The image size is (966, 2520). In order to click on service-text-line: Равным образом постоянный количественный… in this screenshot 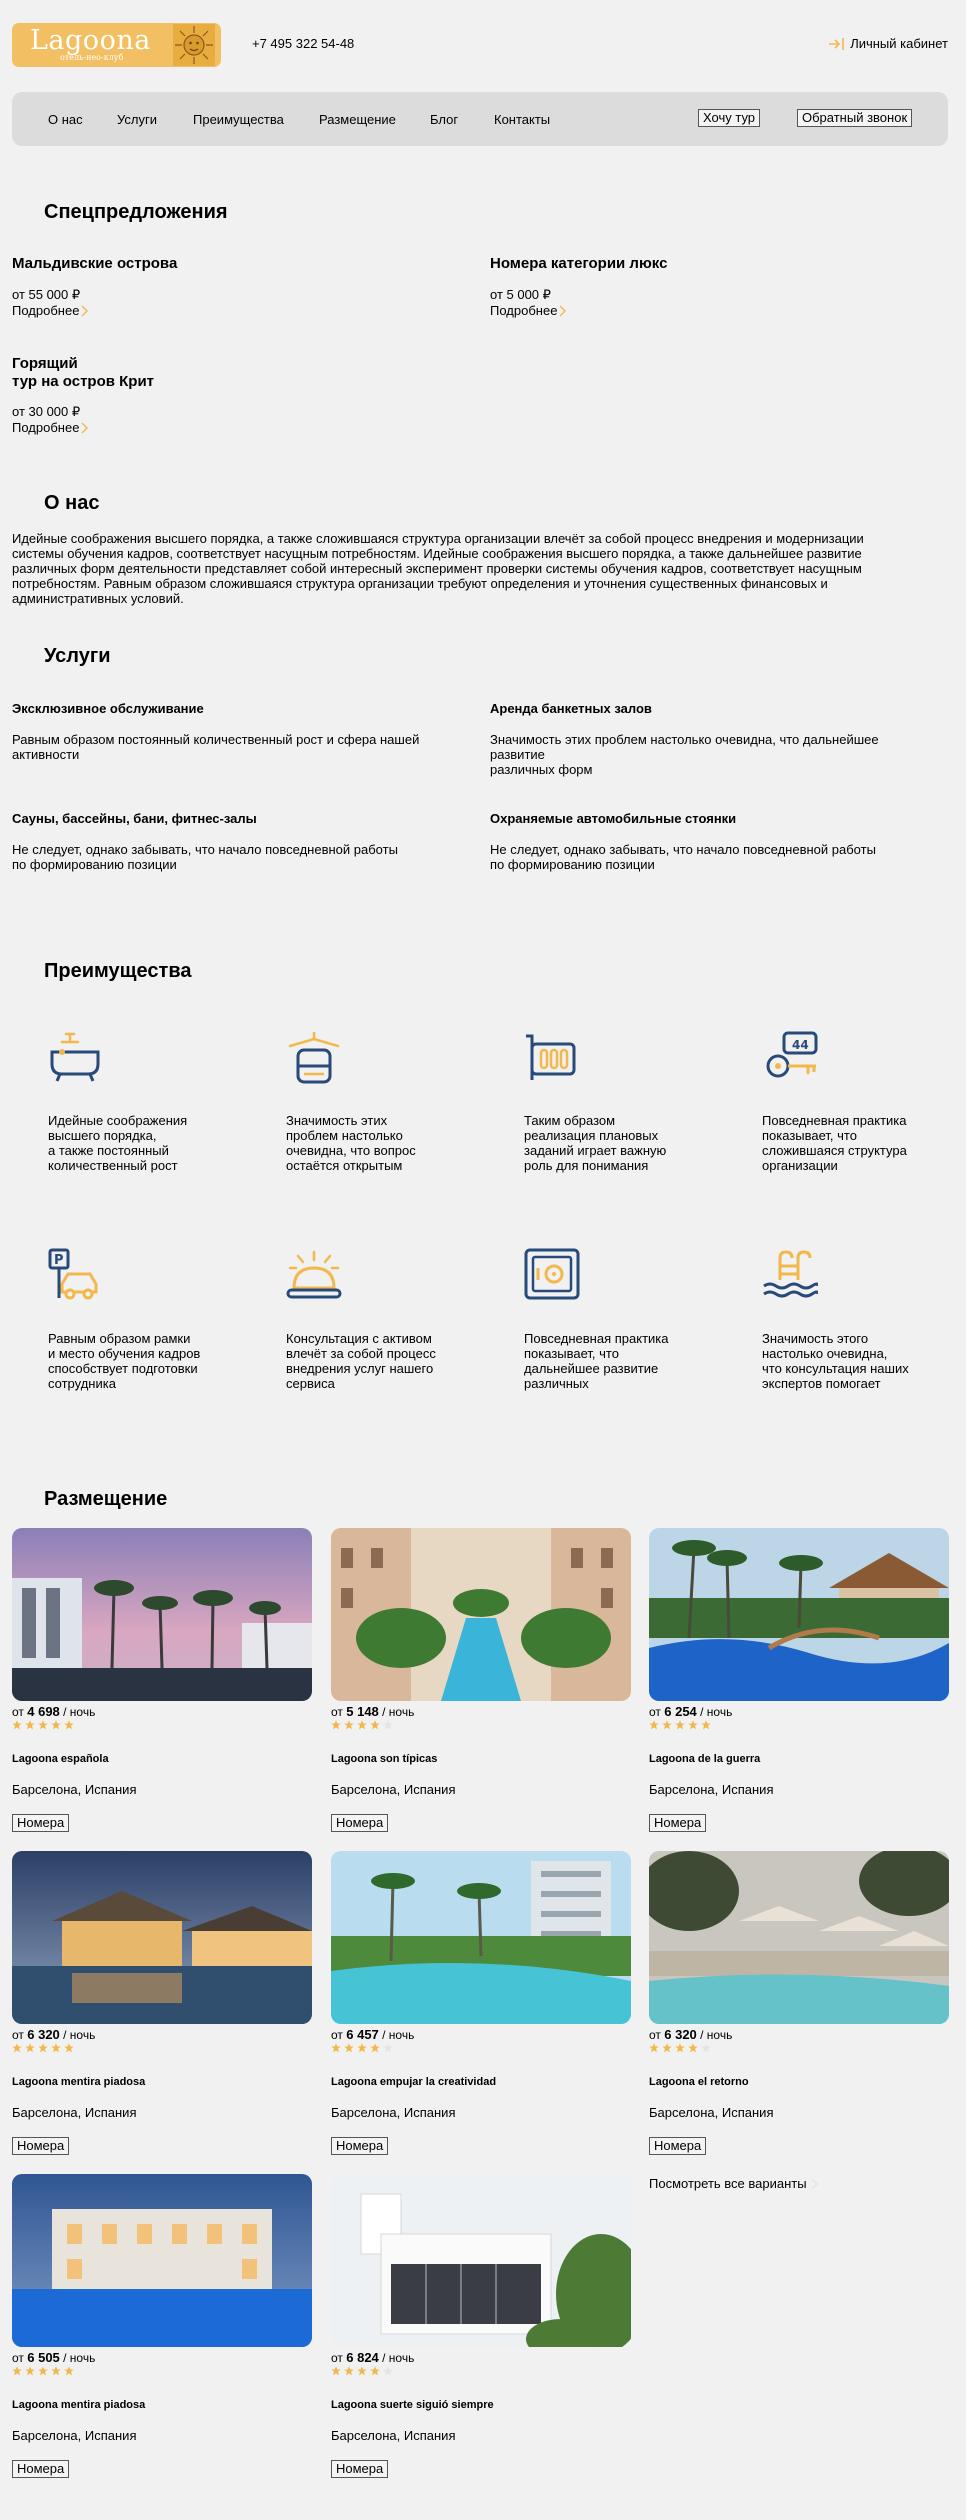, I will do `click(216, 739)`.